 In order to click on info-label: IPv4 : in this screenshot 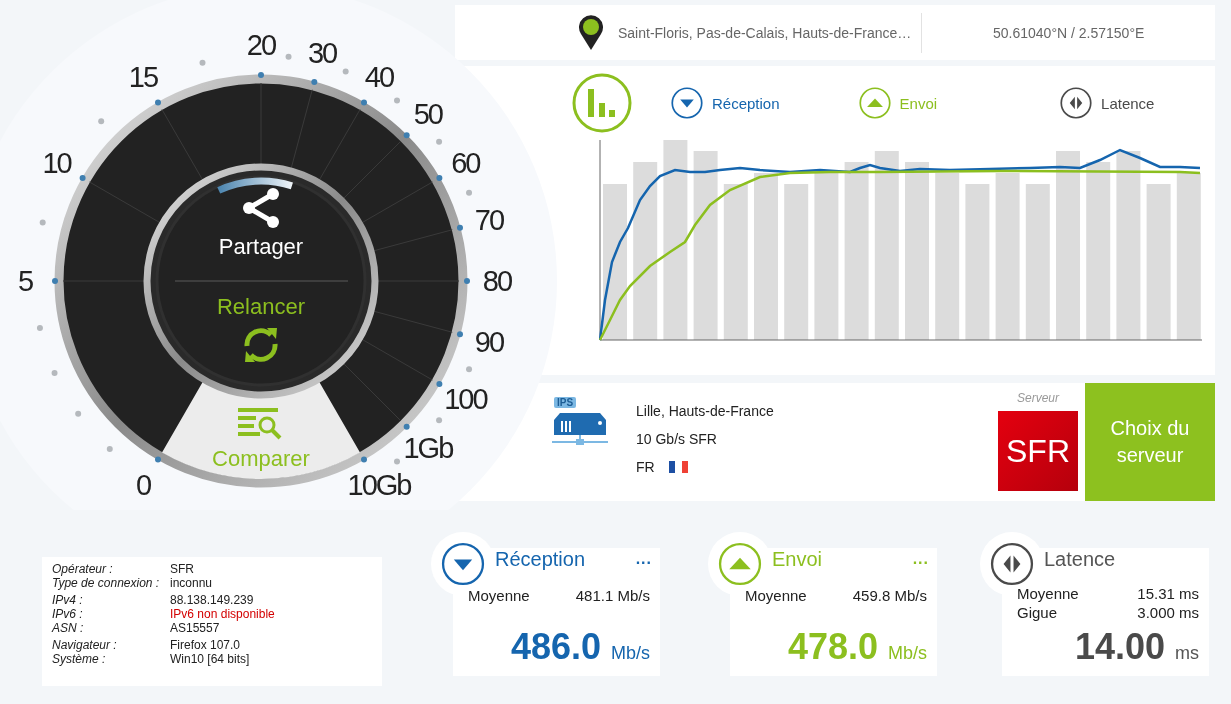, I will do `click(68, 600)`.